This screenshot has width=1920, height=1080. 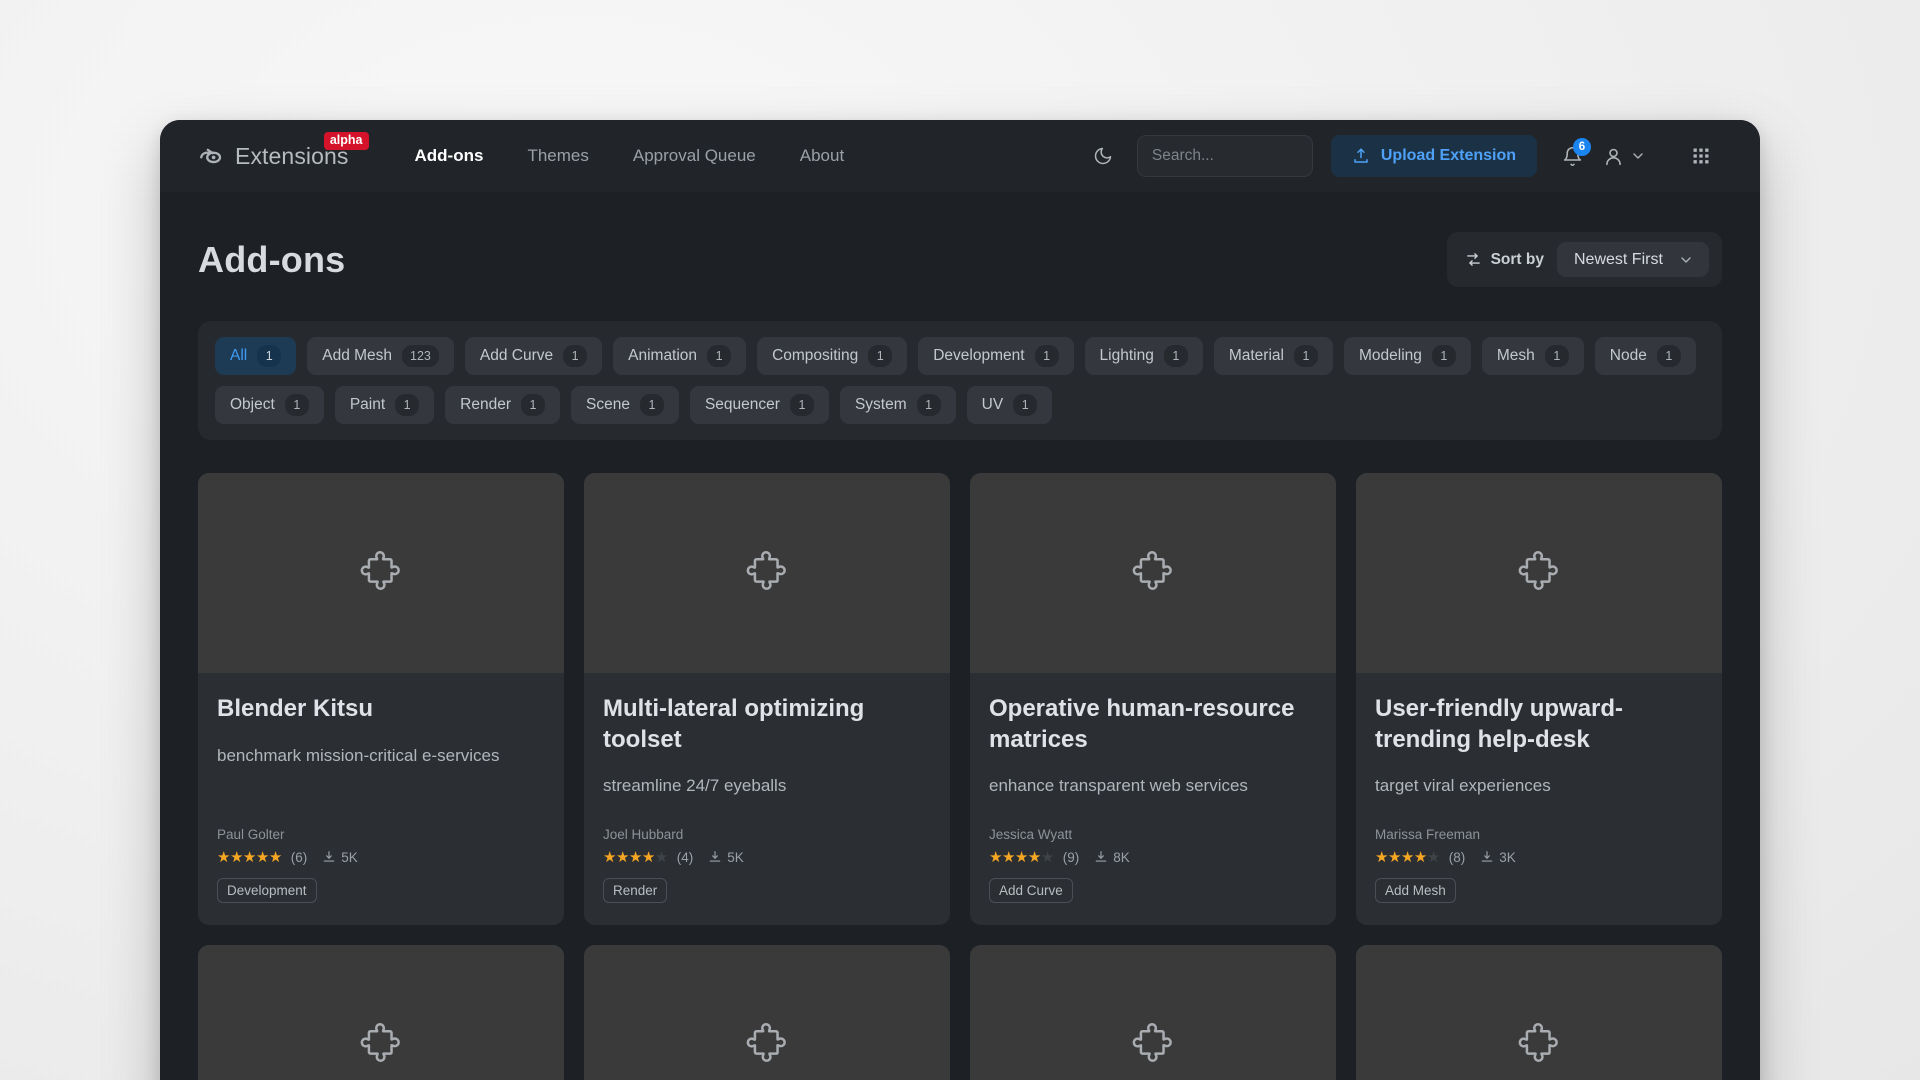 What do you see at coordinates (759, 405) in the screenshot?
I see `filter-chip-sequencer: Sequencer 1` at bounding box center [759, 405].